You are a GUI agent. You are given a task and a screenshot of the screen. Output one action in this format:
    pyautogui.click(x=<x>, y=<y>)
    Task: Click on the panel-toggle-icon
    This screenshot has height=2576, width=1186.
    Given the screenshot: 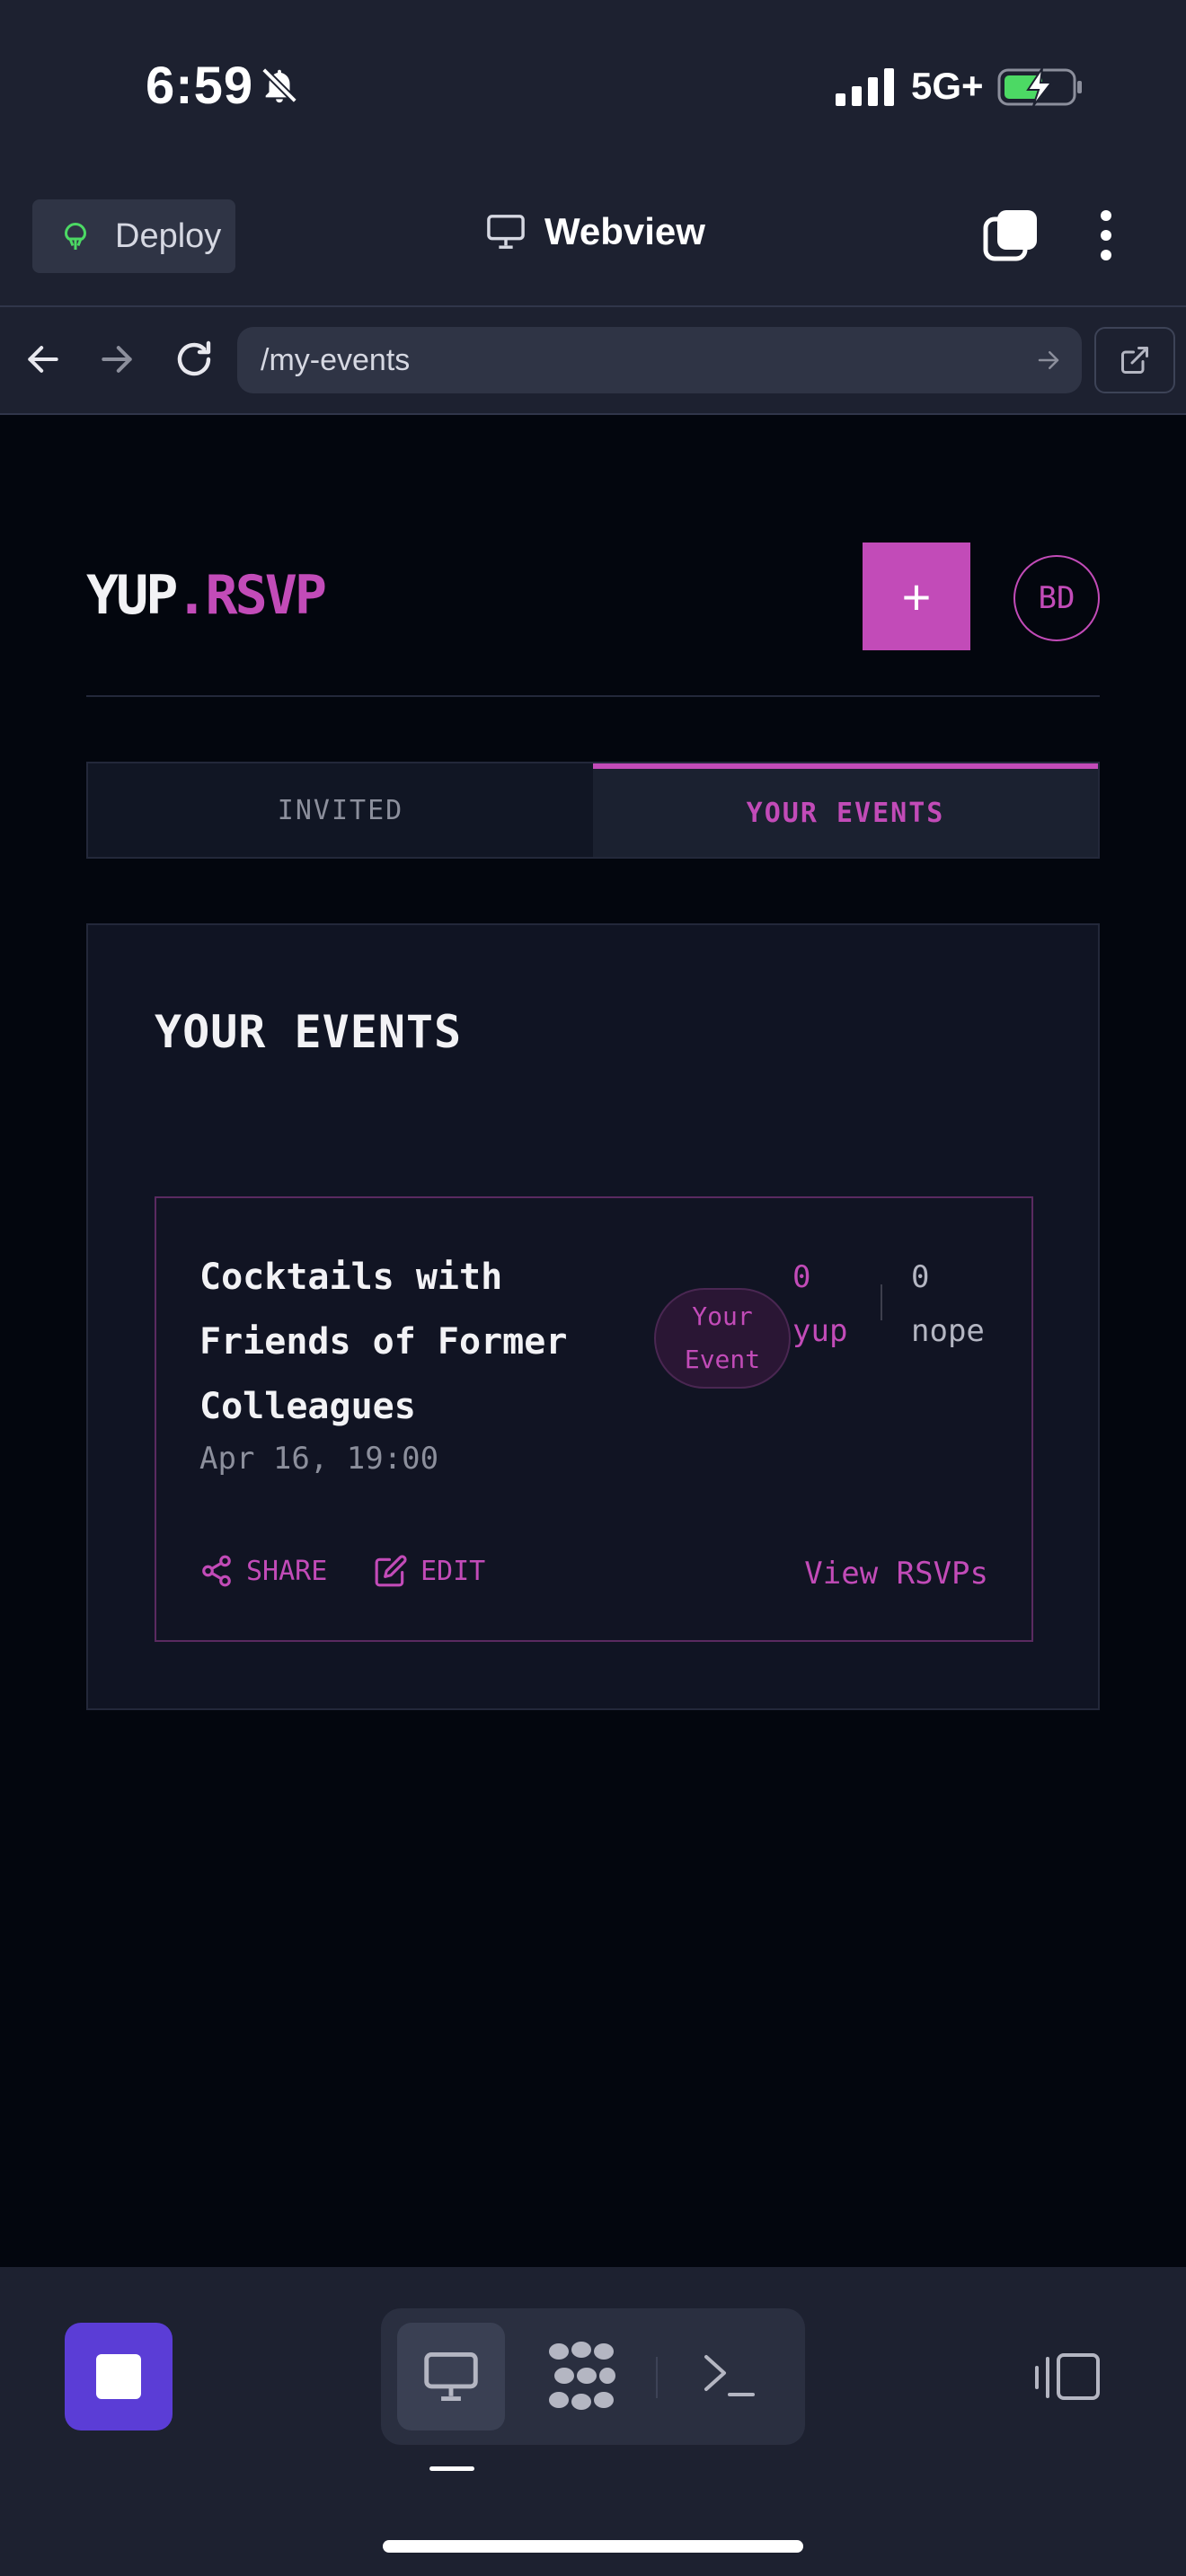 What is the action you would take?
    pyautogui.click(x=1067, y=2376)
    